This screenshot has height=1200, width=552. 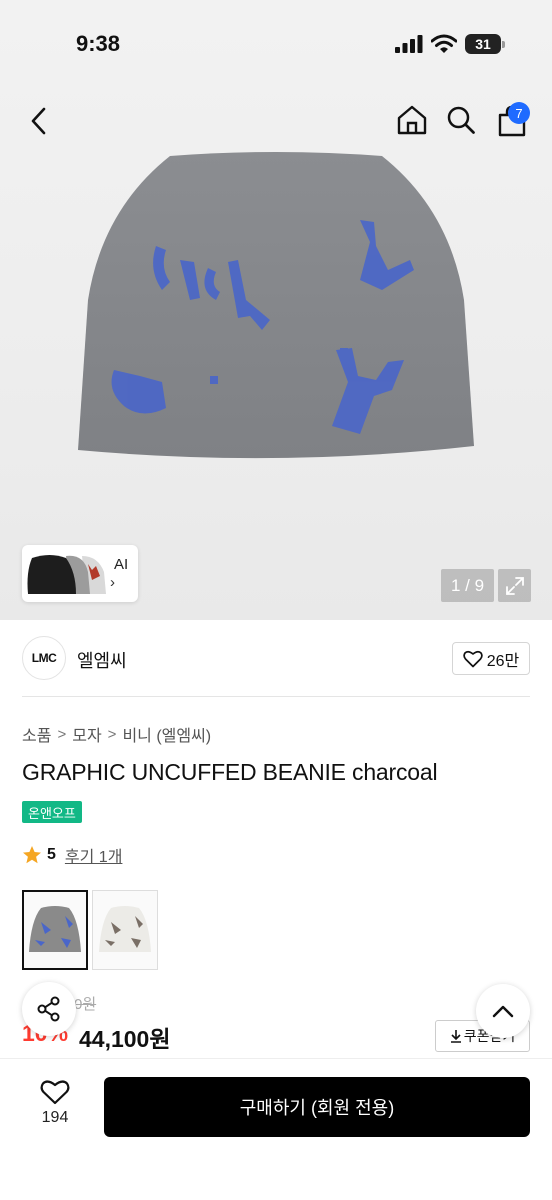 I want to click on brand-row: LMC 엘엠씨 26만, so click(x=276, y=659).